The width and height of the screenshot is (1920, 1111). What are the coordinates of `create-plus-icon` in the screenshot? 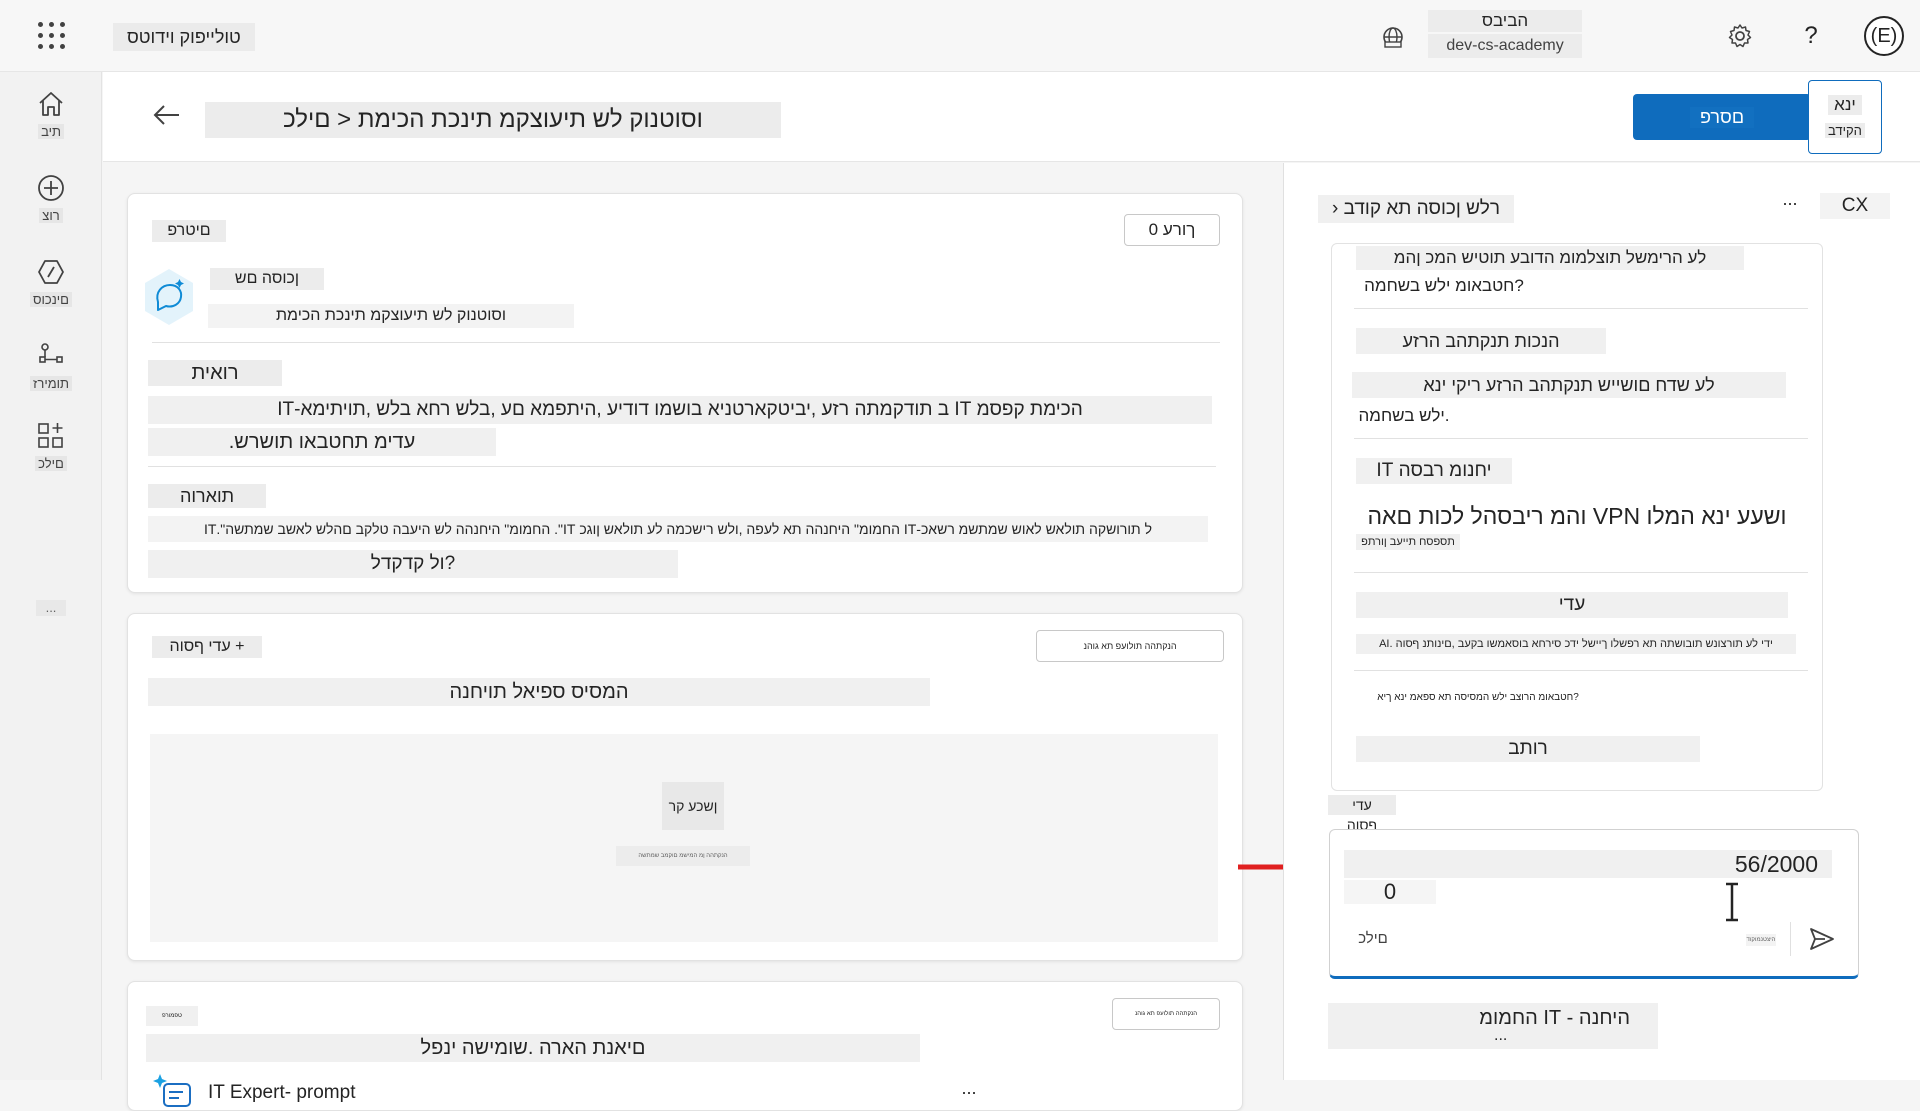 It's located at (51, 188).